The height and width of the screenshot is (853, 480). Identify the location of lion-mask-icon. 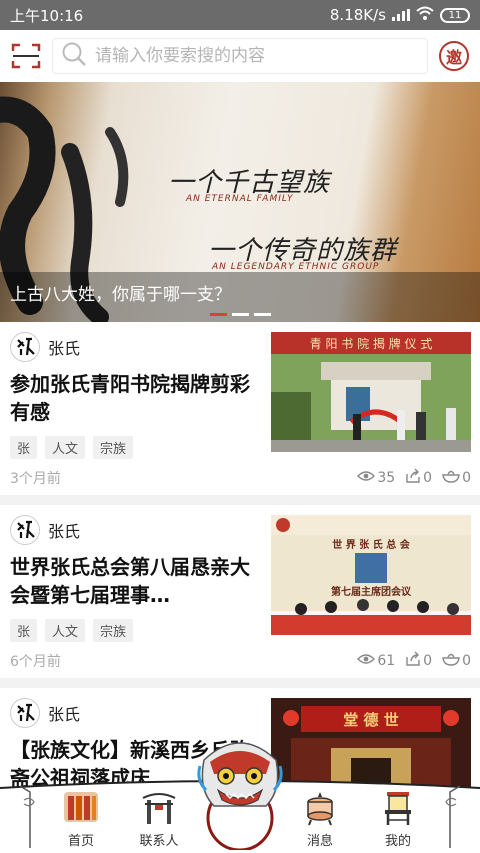
(240, 797).